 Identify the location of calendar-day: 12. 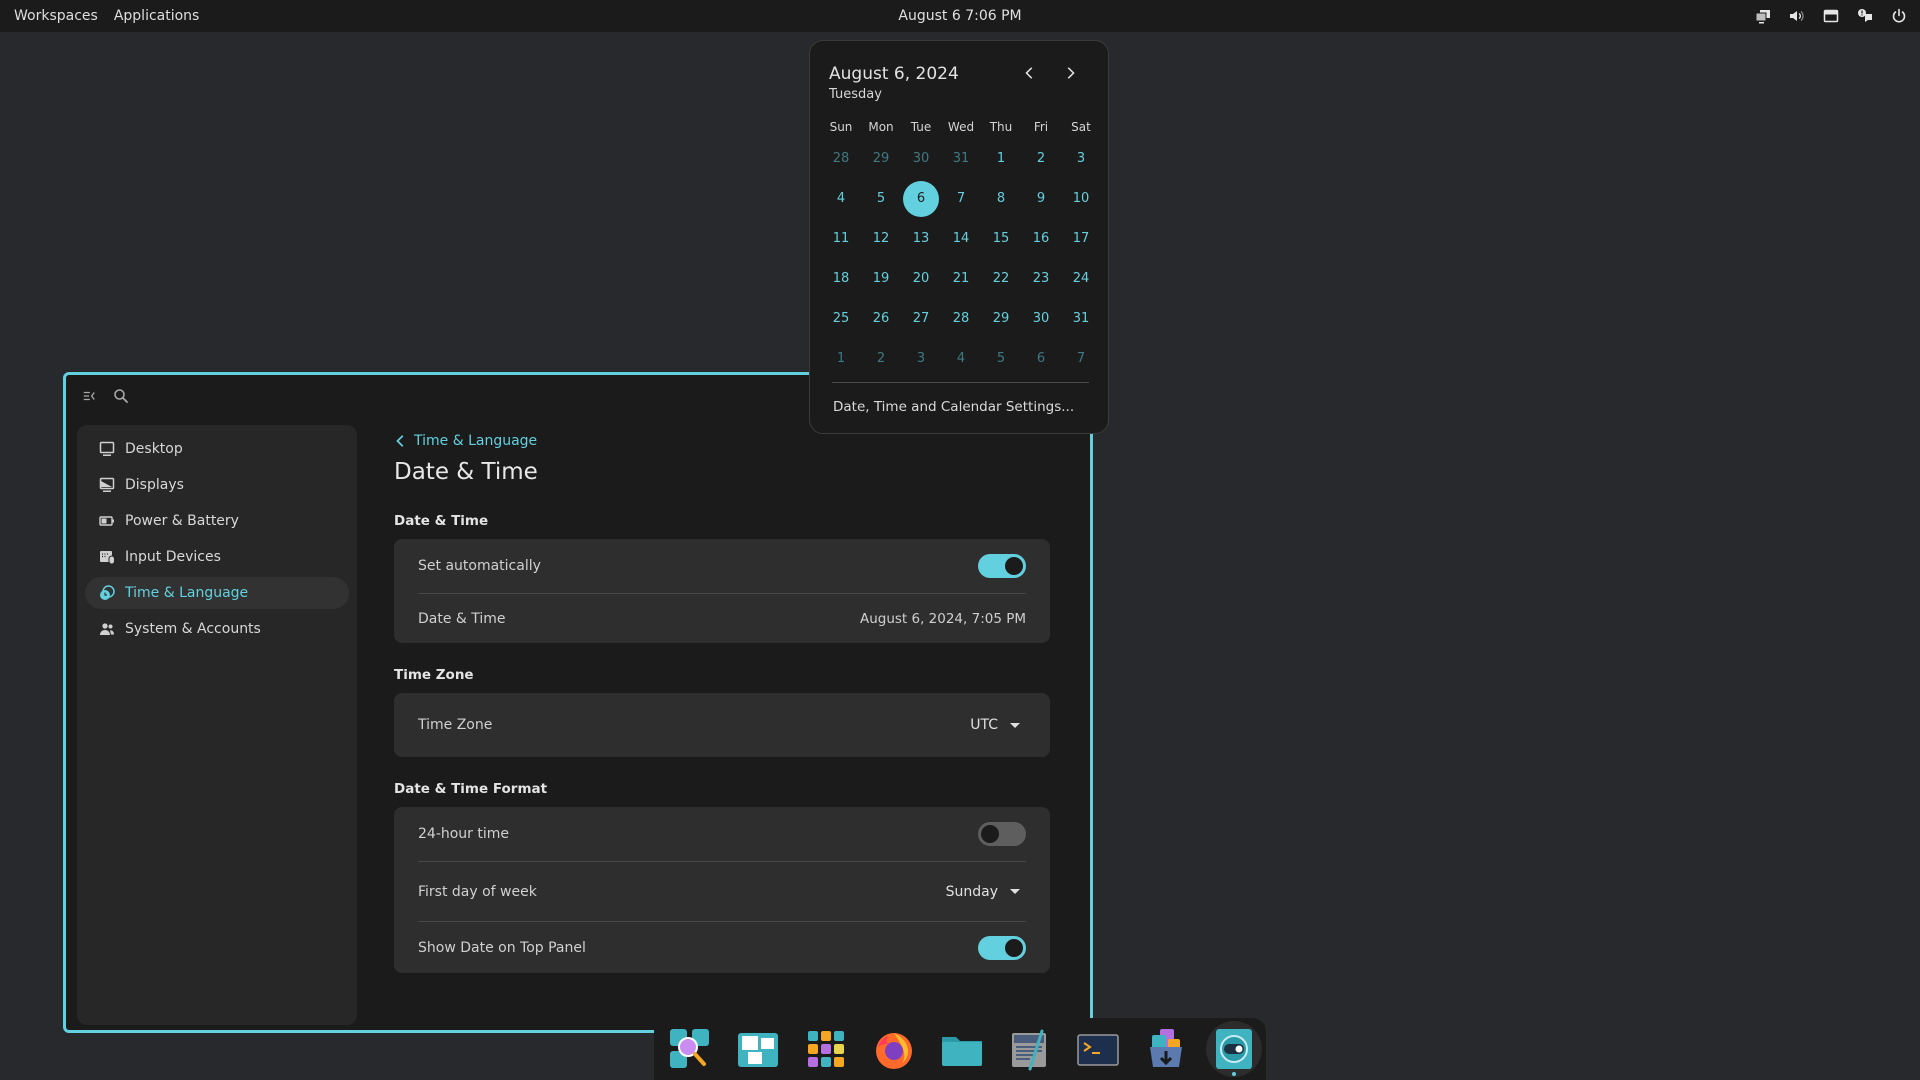
(881, 239).